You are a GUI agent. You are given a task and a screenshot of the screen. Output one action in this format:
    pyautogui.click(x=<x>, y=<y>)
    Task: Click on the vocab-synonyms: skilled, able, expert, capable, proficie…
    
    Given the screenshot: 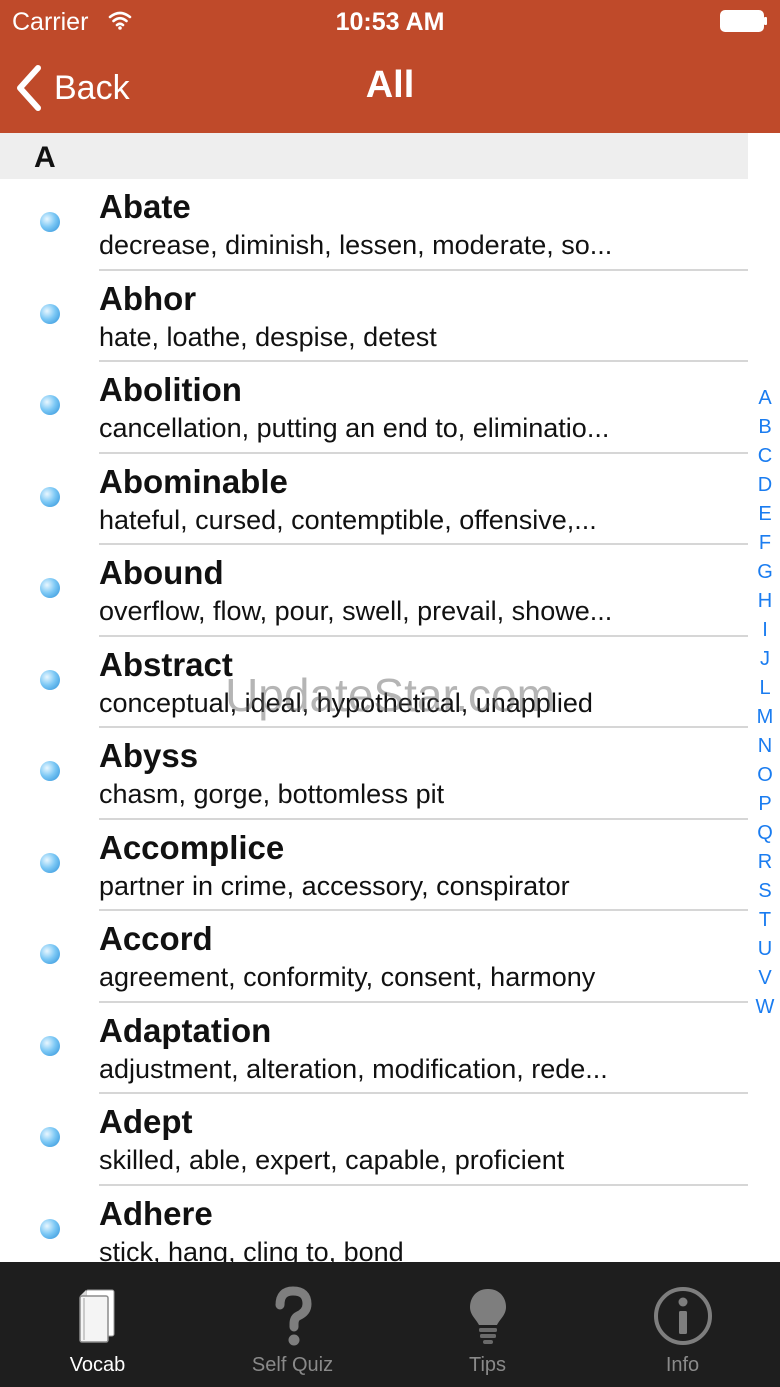 What is the action you would take?
    pyautogui.click(x=332, y=1160)
    